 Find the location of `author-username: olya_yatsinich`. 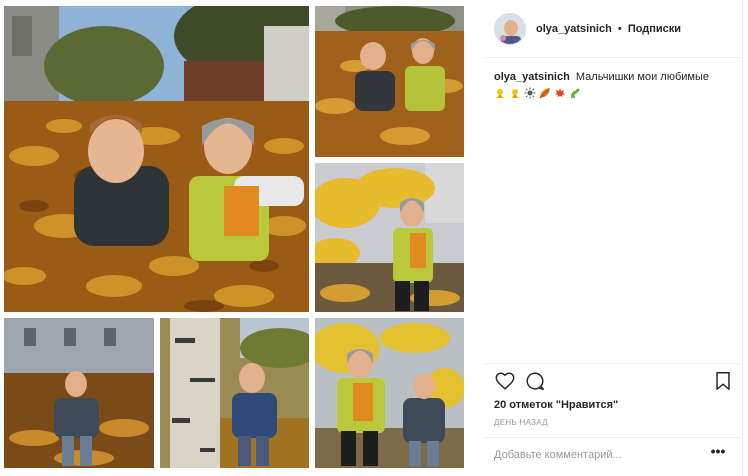

author-username: olya_yatsinich is located at coordinates (574, 29).